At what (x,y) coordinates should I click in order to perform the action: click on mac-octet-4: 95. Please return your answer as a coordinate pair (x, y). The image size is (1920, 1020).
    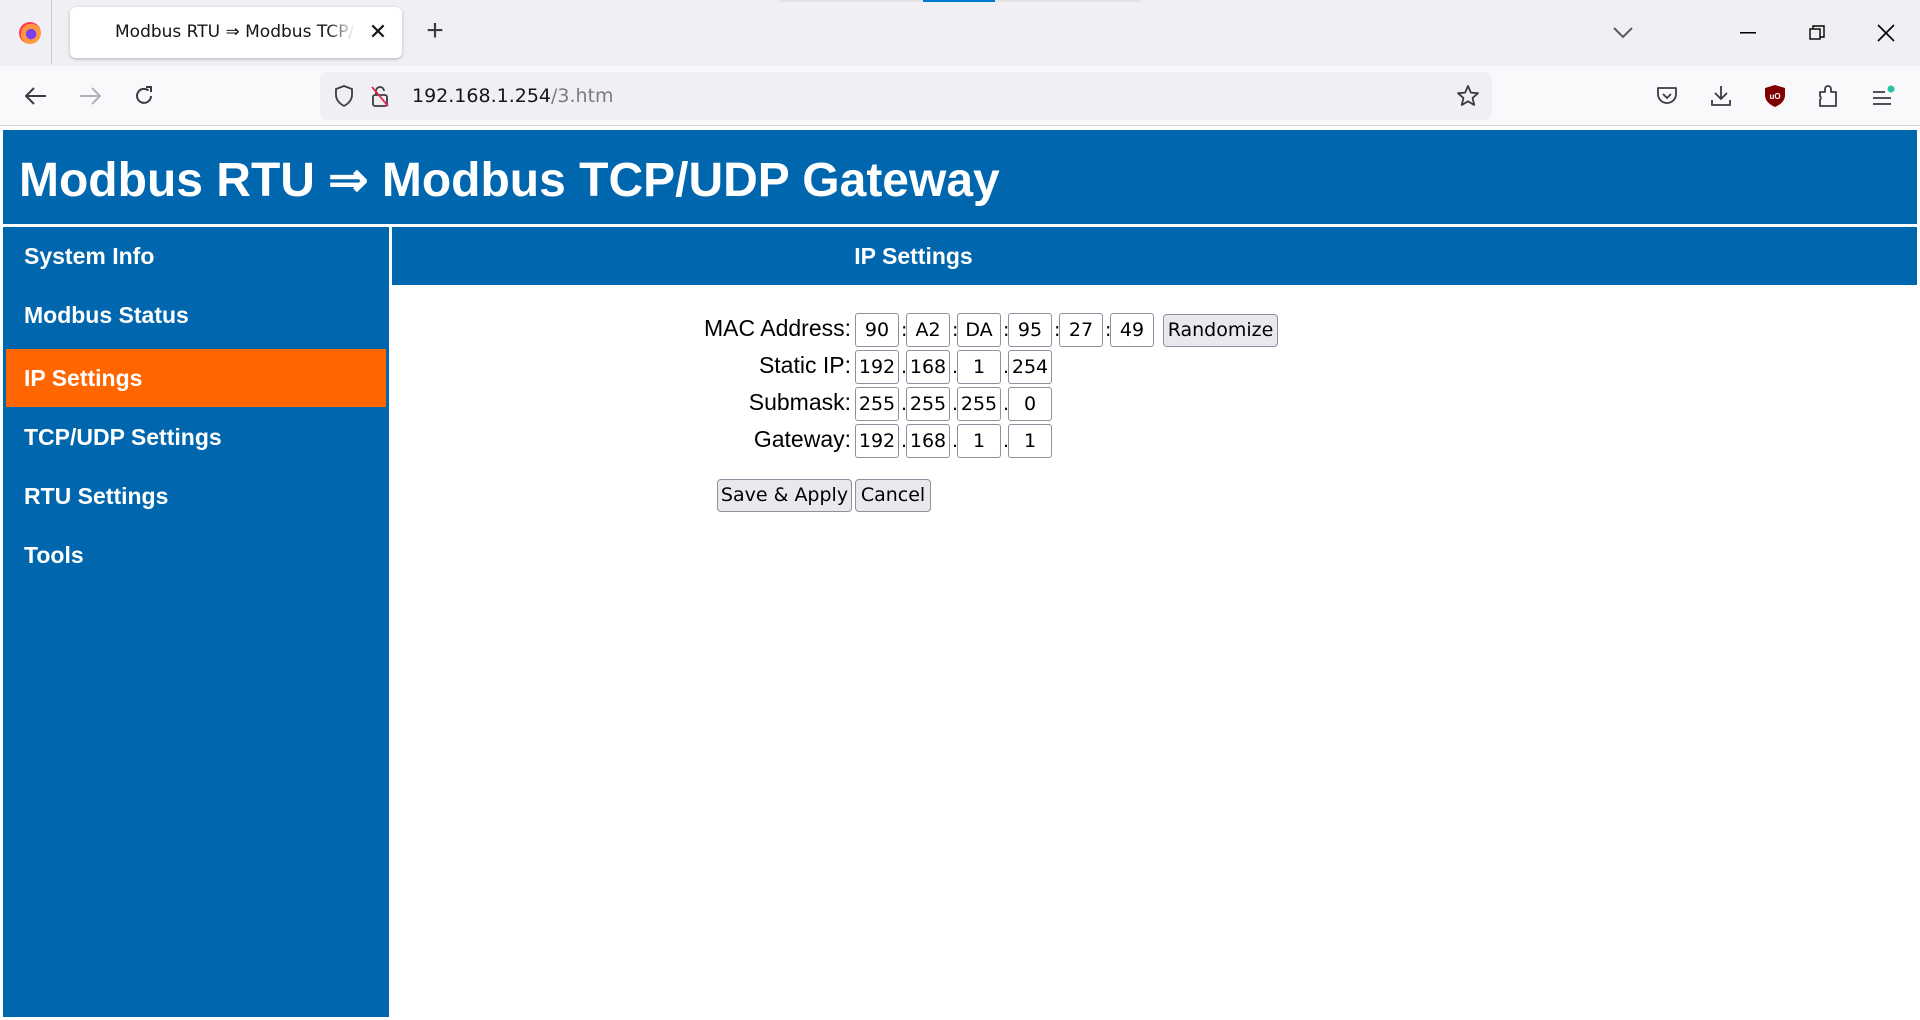
    Looking at the image, I should click on (1030, 330).